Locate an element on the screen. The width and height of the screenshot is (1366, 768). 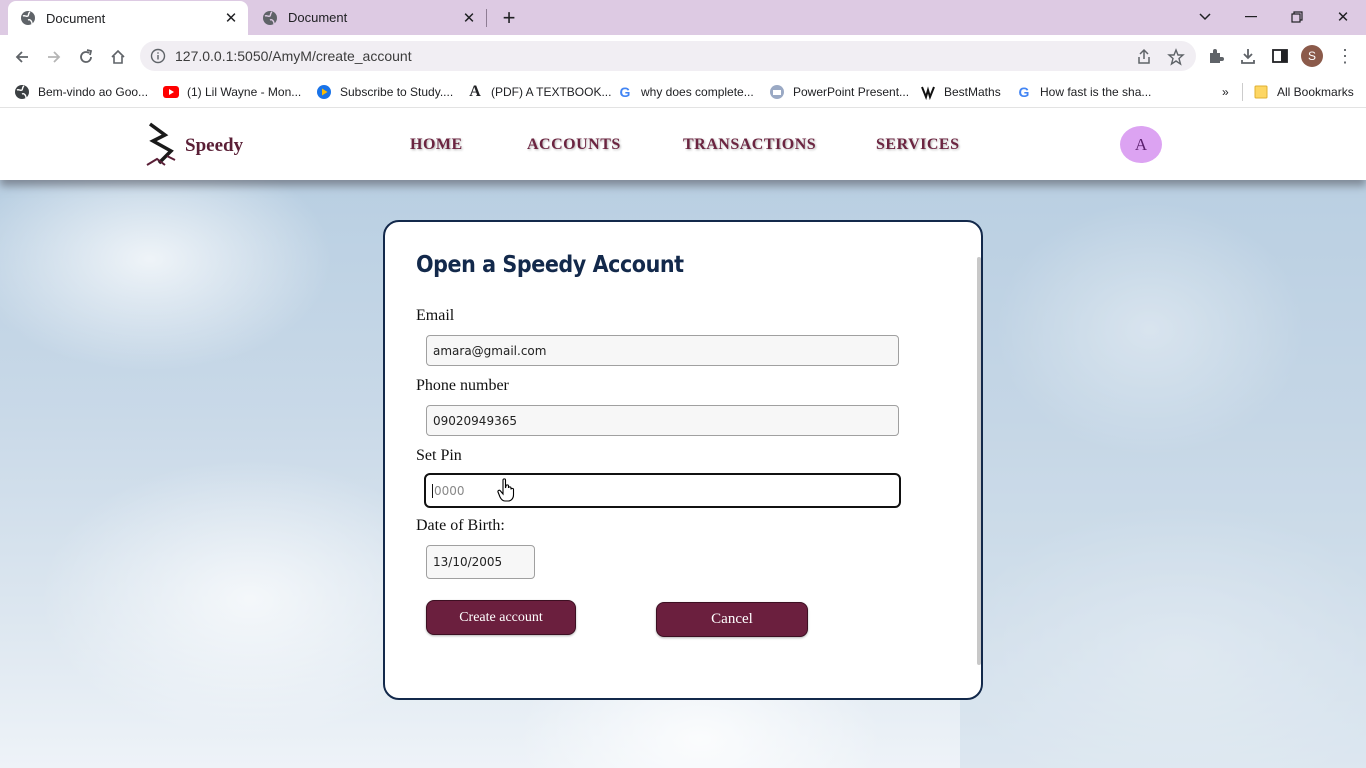
back-icon is located at coordinates (22, 57).